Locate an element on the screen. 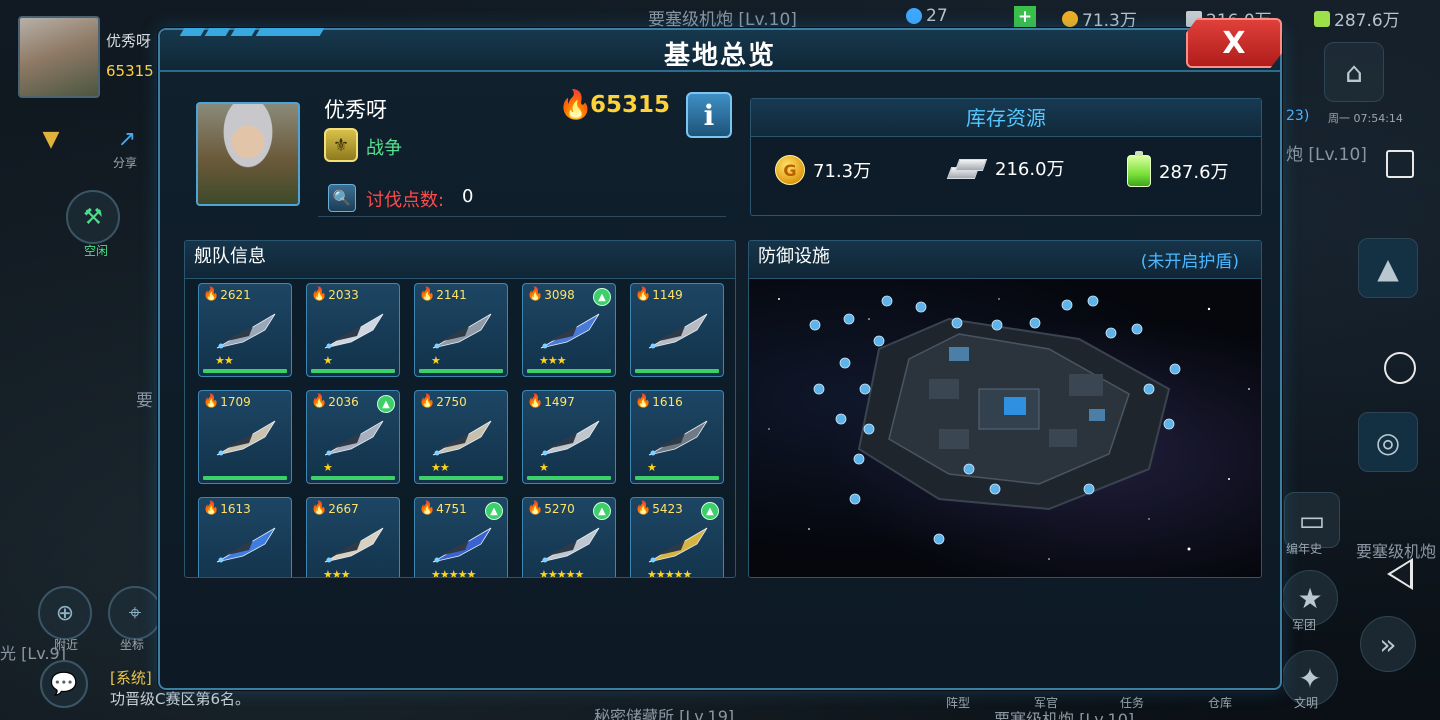  ship-power-value: 1616 is located at coordinates (667, 401).